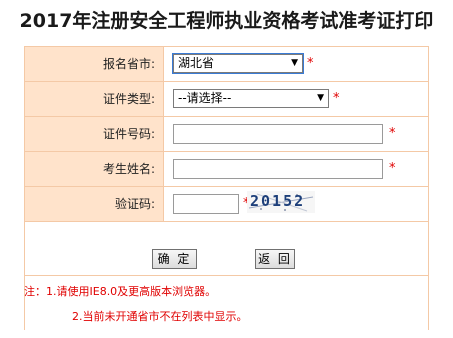 The width and height of the screenshot is (453, 338). What do you see at coordinates (94, 169) in the screenshot?
I see `name-label: 考生姓名:` at bounding box center [94, 169].